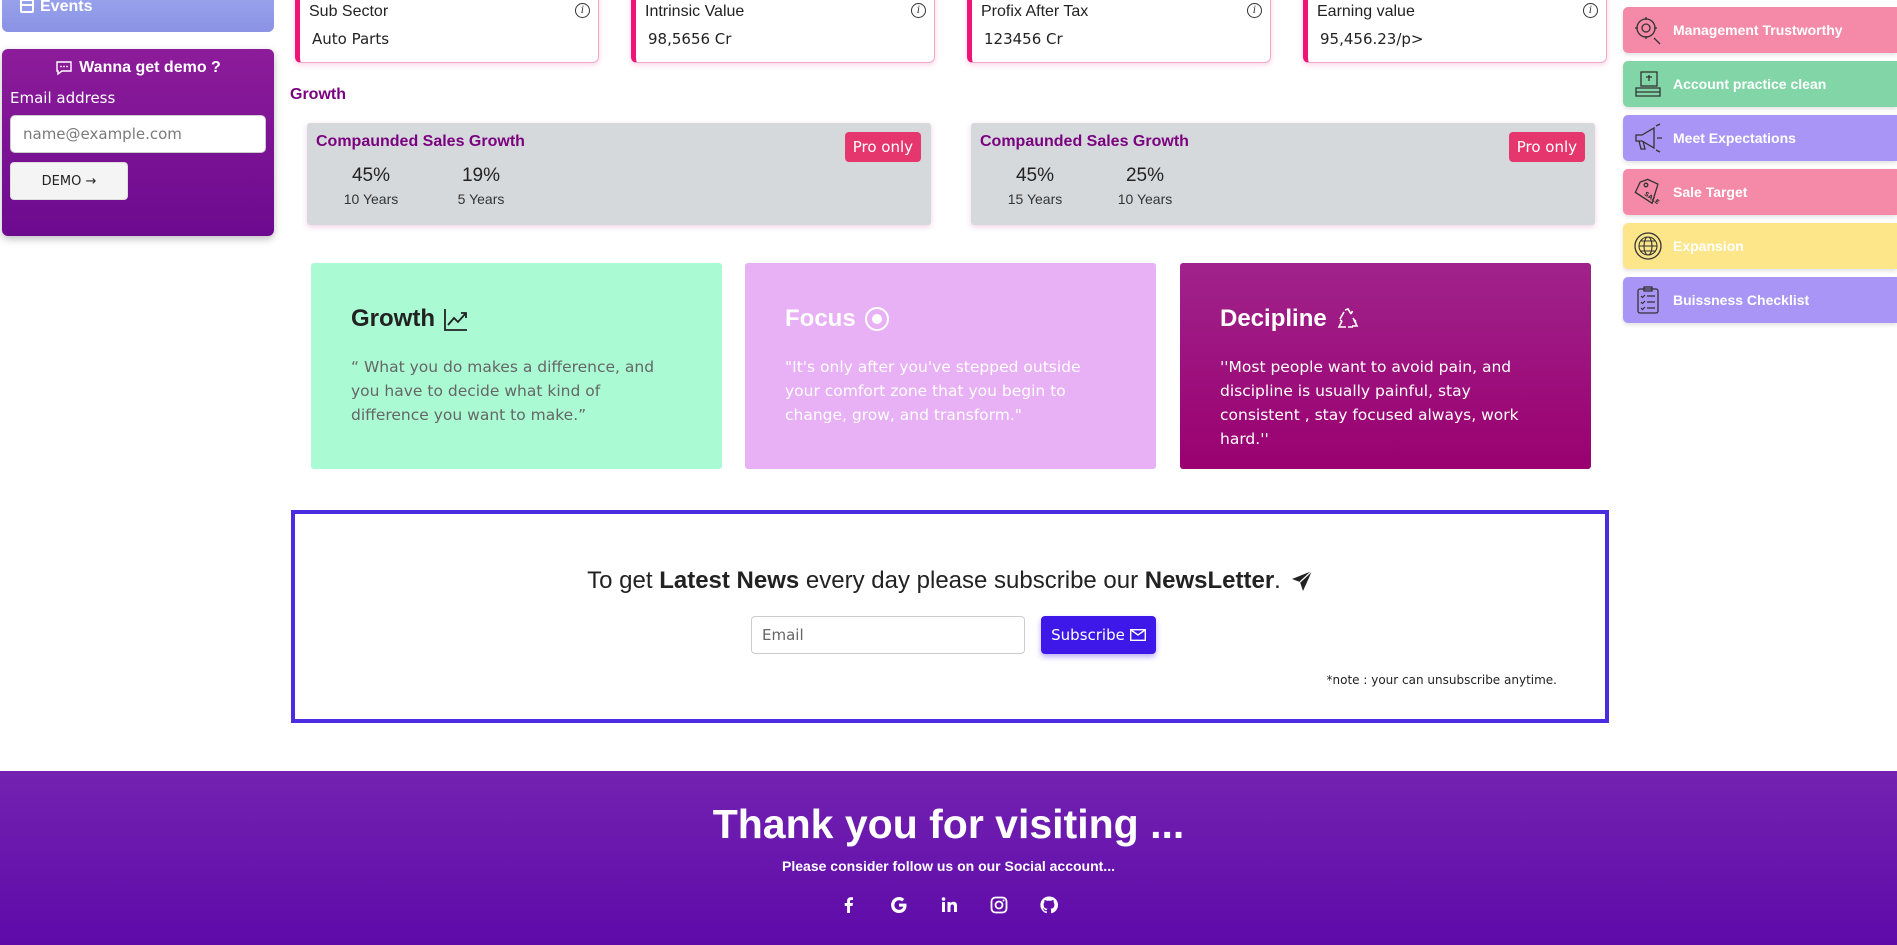 Image resolution: width=1897 pixels, height=945 pixels. What do you see at coordinates (1648, 31) in the screenshot?
I see `management-icon` at bounding box center [1648, 31].